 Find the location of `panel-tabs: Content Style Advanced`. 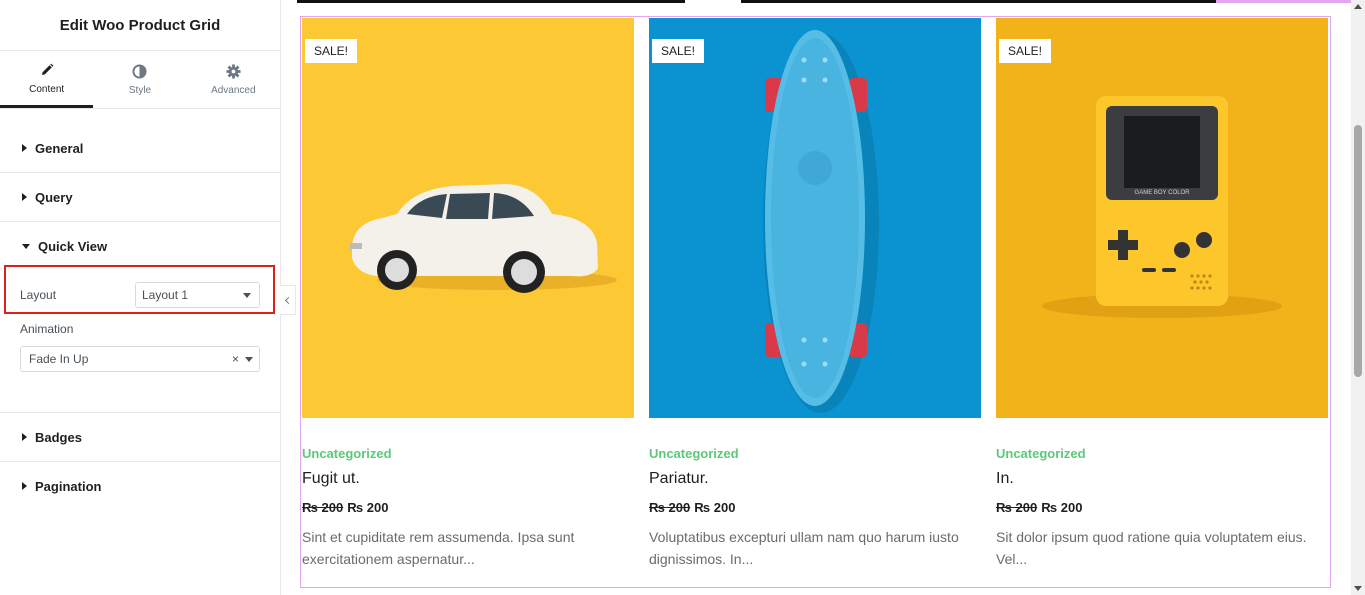

panel-tabs: Content Style Advanced is located at coordinates (140, 80).